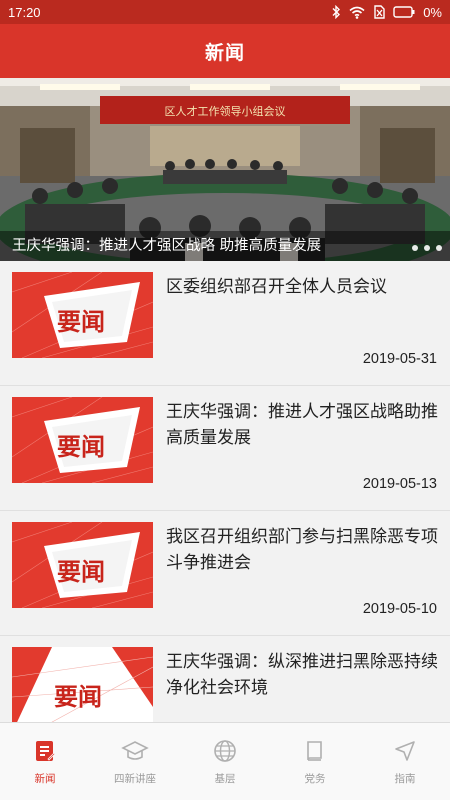 This screenshot has height=800, width=450. What do you see at coordinates (357, 12) in the screenshot?
I see `wifi-icon` at bounding box center [357, 12].